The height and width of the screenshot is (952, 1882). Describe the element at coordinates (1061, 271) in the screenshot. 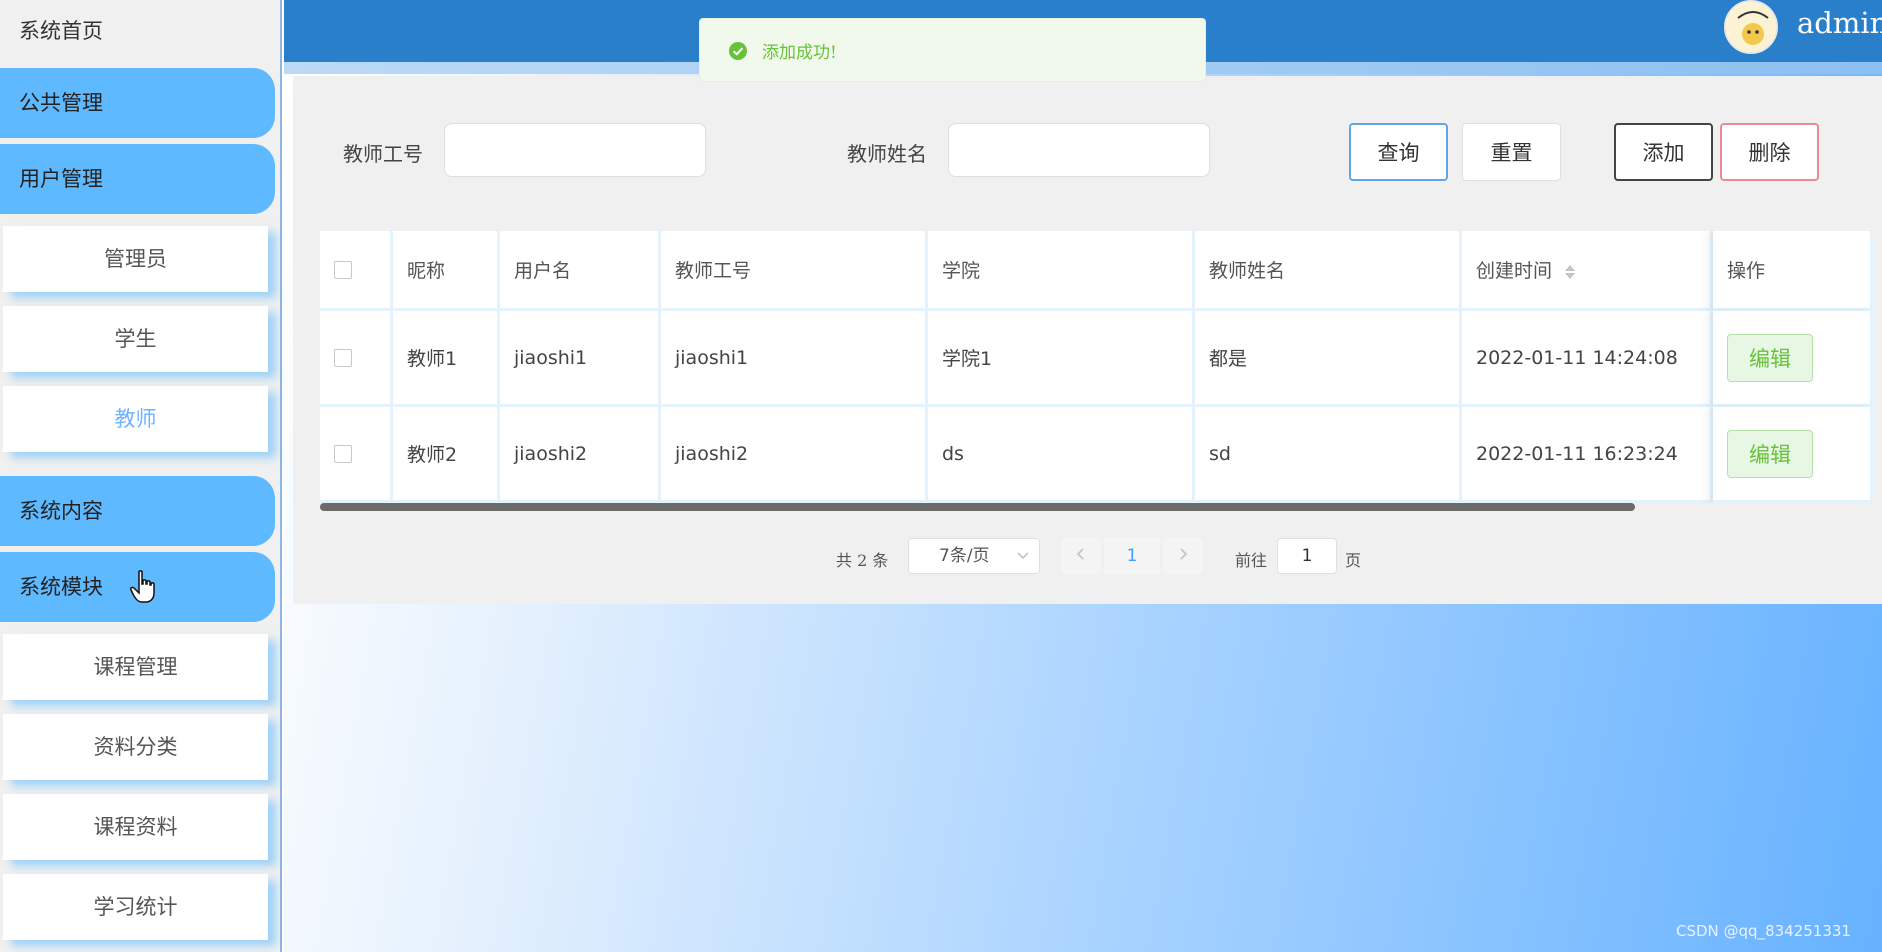

I see `col-college: 学院` at that location.